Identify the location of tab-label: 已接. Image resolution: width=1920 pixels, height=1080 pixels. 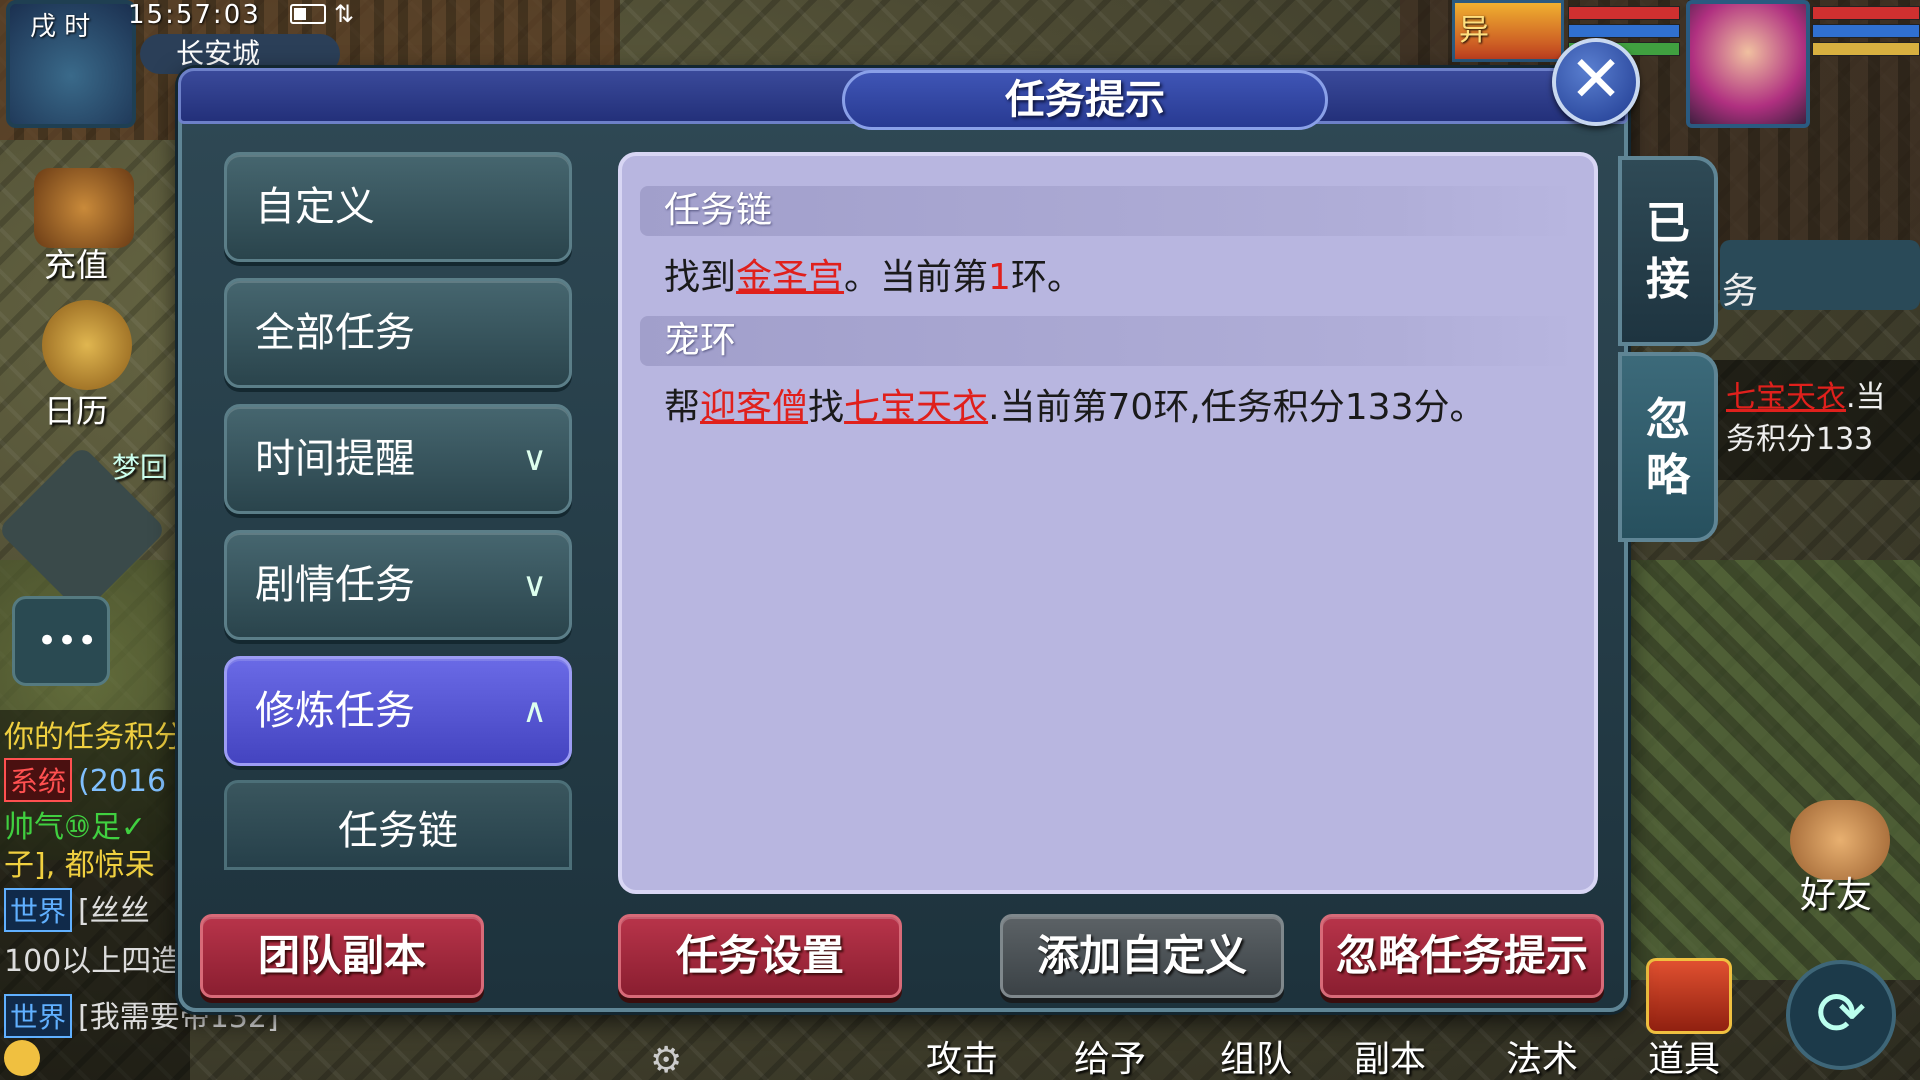
(1668, 251).